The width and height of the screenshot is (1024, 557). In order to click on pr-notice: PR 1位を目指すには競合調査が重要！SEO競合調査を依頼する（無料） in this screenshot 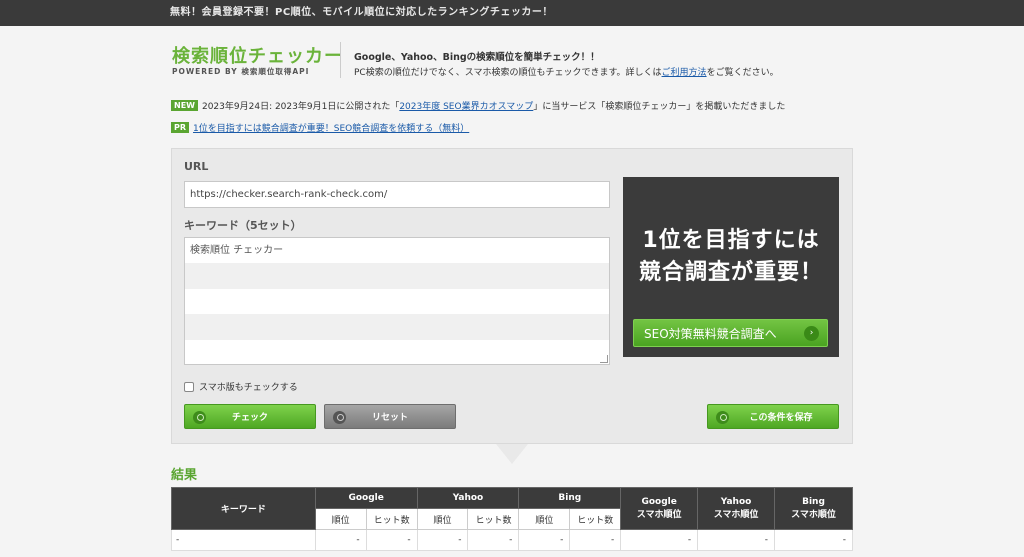, I will do `click(320, 127)`.